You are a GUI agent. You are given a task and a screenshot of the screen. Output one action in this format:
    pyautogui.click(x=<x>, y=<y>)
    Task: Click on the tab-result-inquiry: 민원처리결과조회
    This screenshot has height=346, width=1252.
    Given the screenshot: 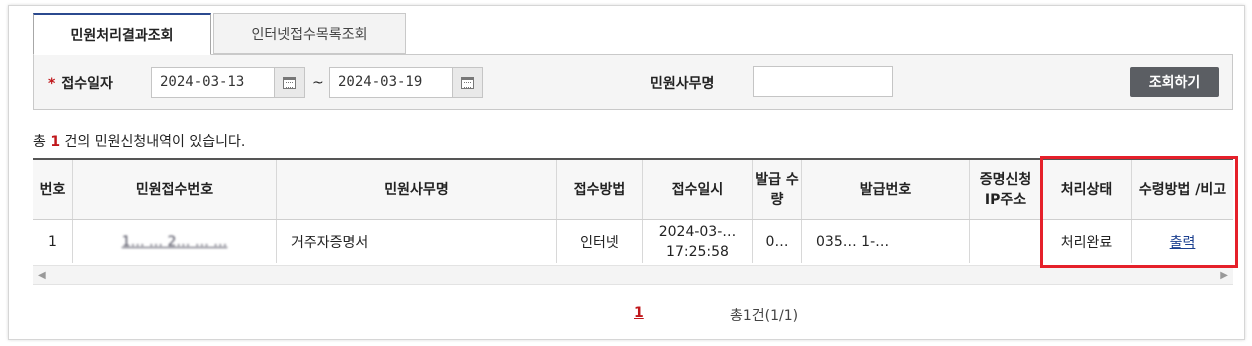 What is the action you would take?
    pyautogui.click(x=122, y=34)
    